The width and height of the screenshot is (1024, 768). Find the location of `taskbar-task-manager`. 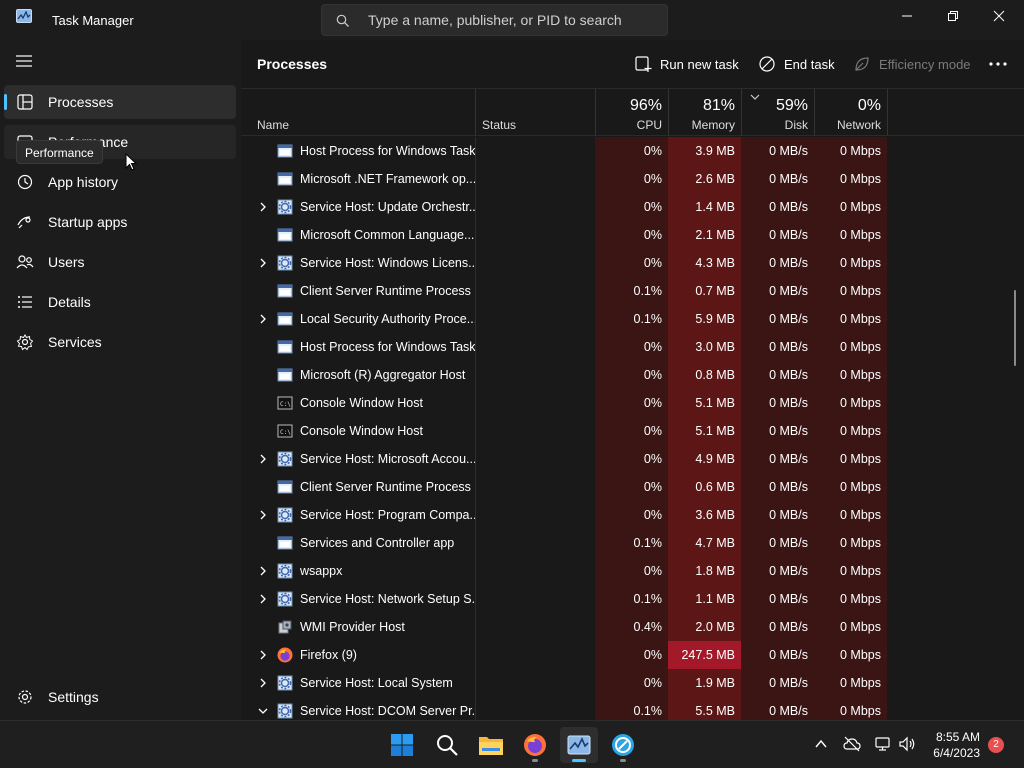

taskbar-task-manager is located at coordinates (579, 745).